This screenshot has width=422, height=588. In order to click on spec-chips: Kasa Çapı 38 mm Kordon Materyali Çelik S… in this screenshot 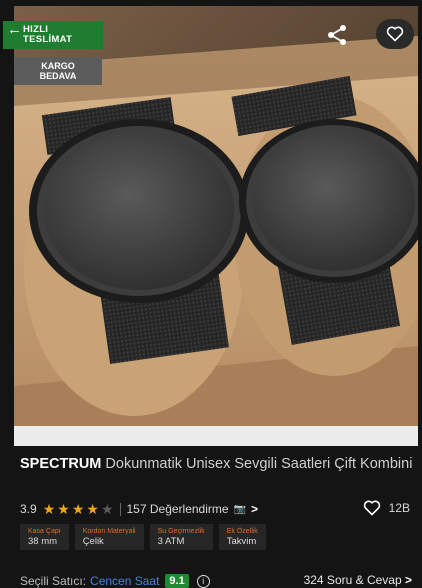, I will do `click(143, 537)`.